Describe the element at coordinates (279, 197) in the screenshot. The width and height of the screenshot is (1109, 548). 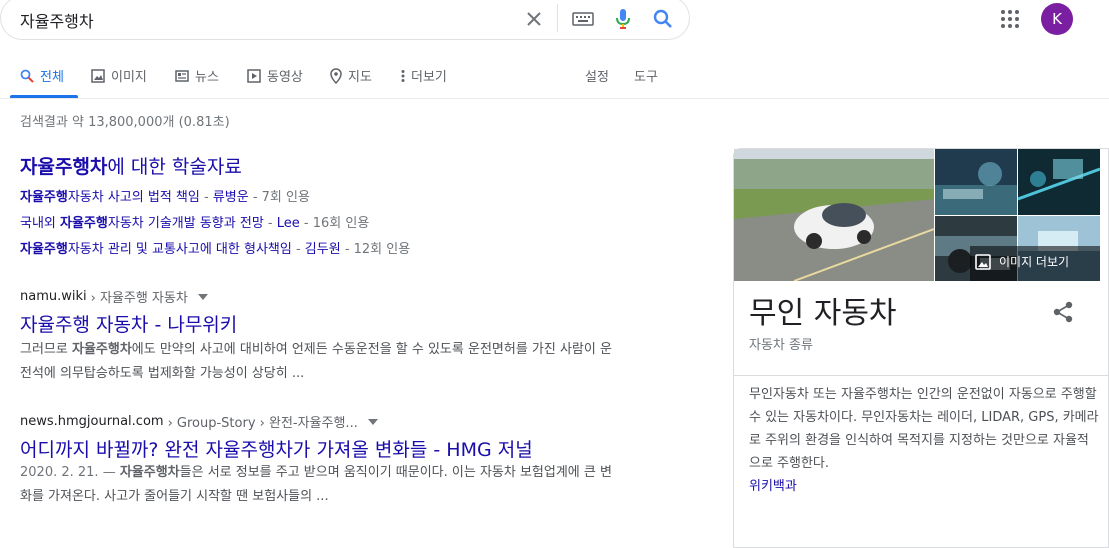
I see `scholar-cite-count: - 7회 인용` at that location.